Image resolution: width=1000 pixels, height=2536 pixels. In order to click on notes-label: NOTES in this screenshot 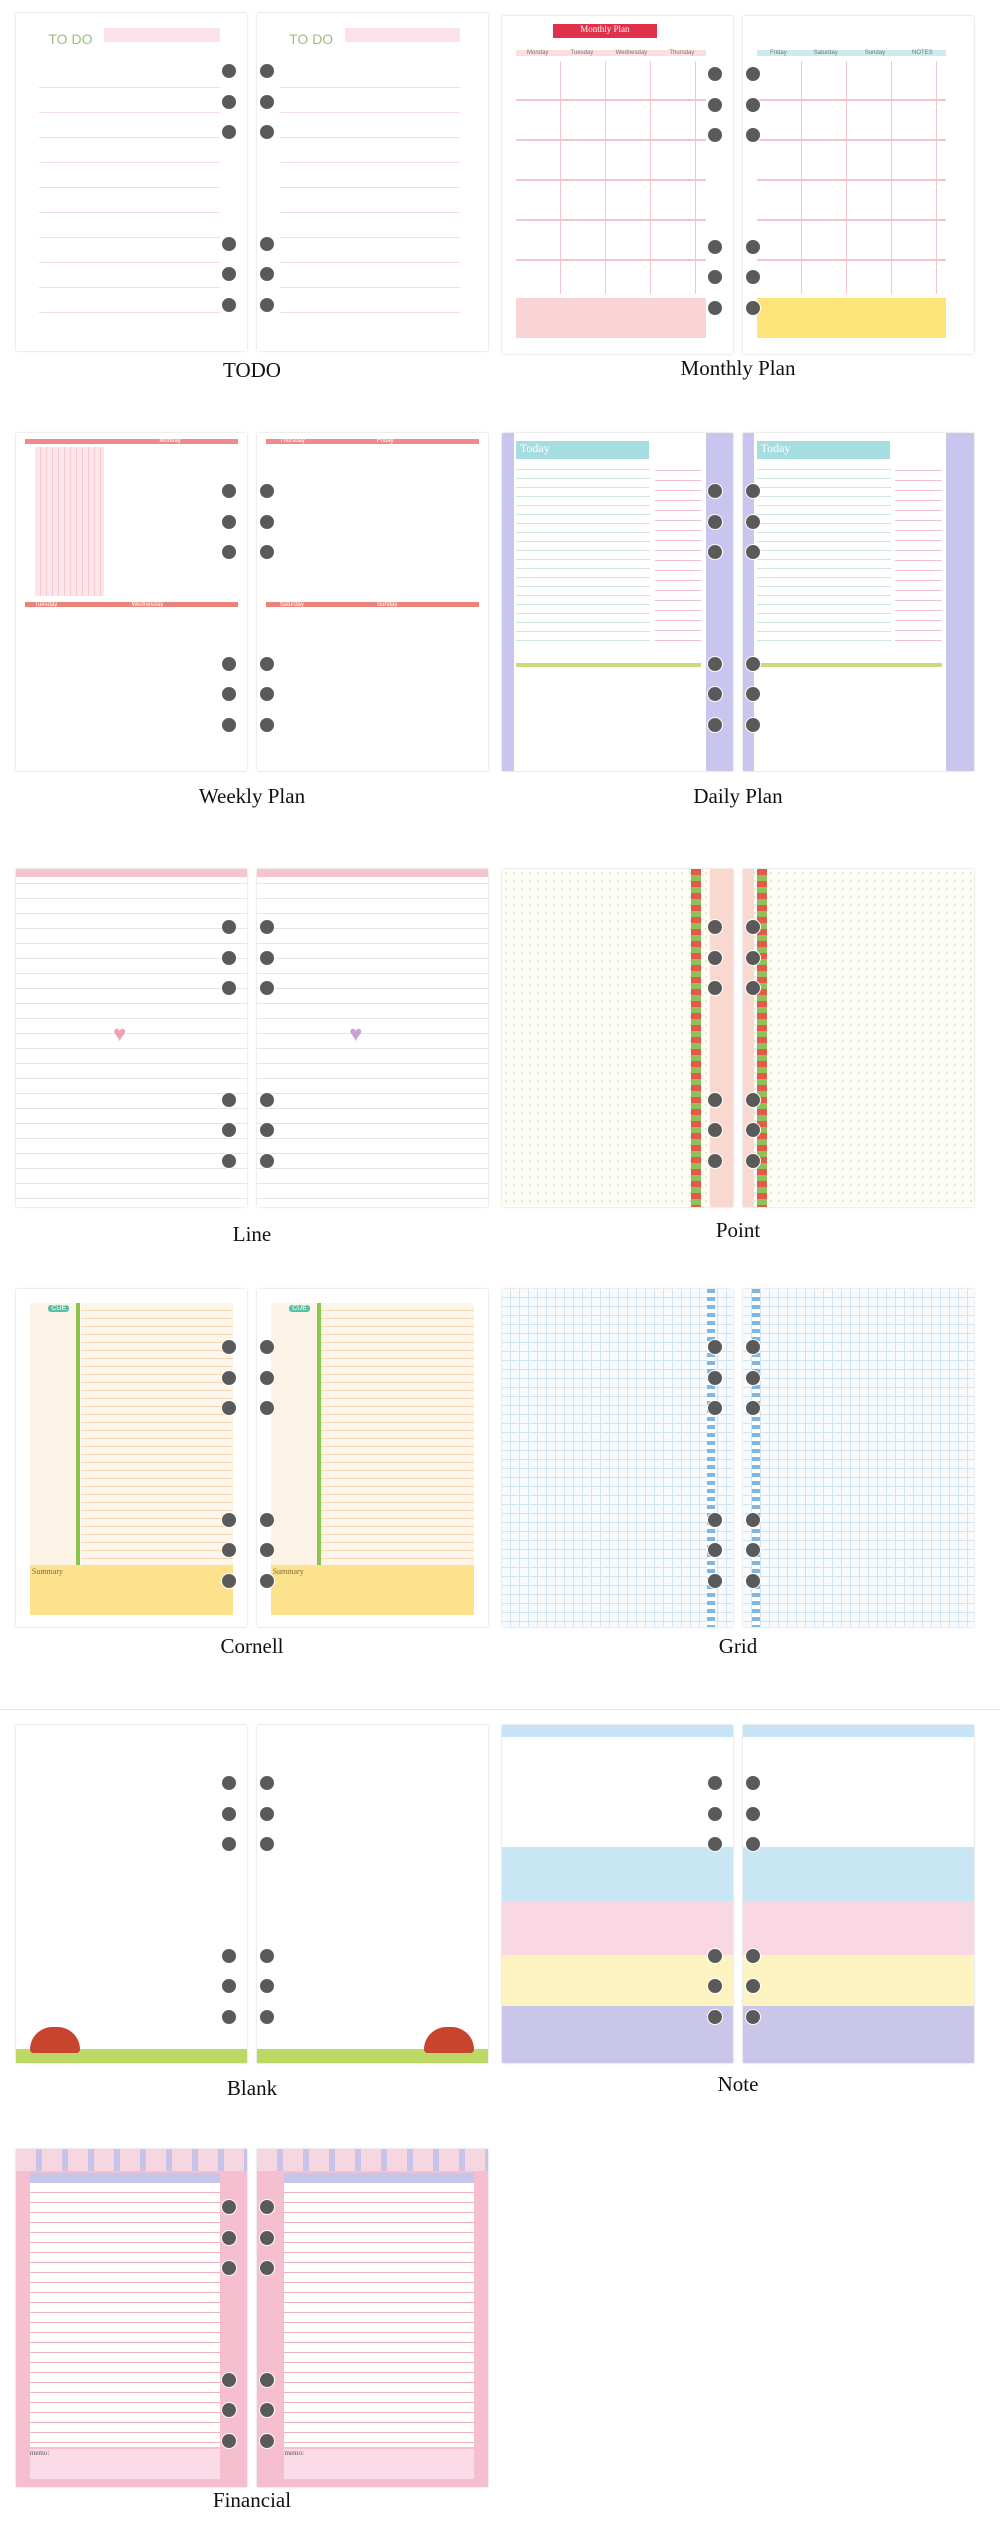, I will do `click(922, 53)`.